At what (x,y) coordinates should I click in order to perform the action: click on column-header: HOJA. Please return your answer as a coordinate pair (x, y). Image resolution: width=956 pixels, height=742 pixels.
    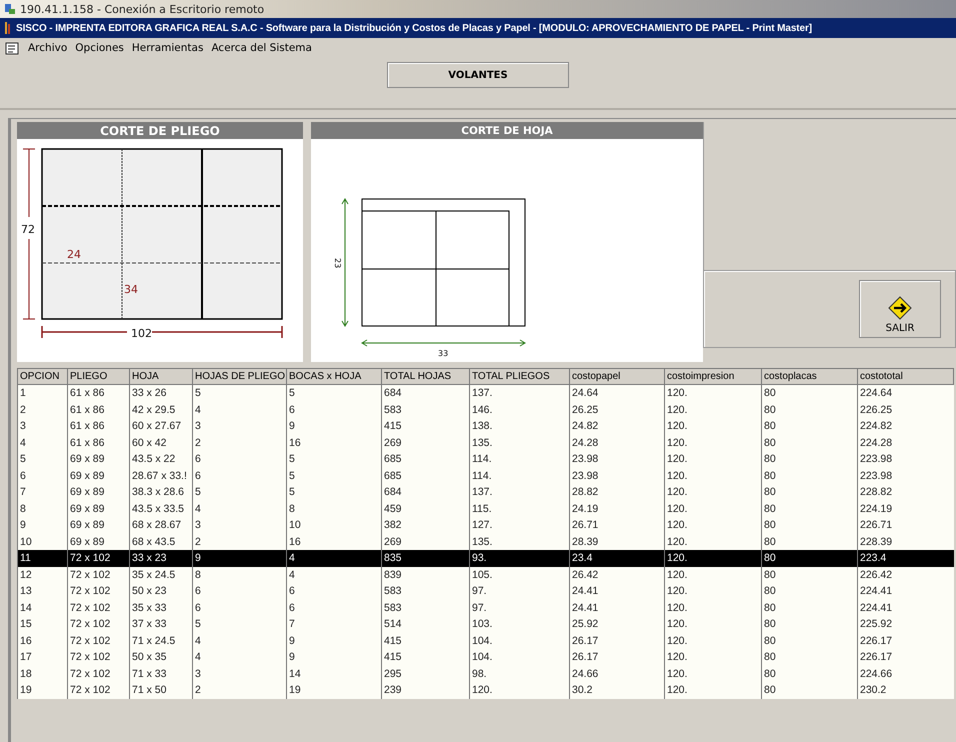
    Looking at the image, I should click on (161, 376).